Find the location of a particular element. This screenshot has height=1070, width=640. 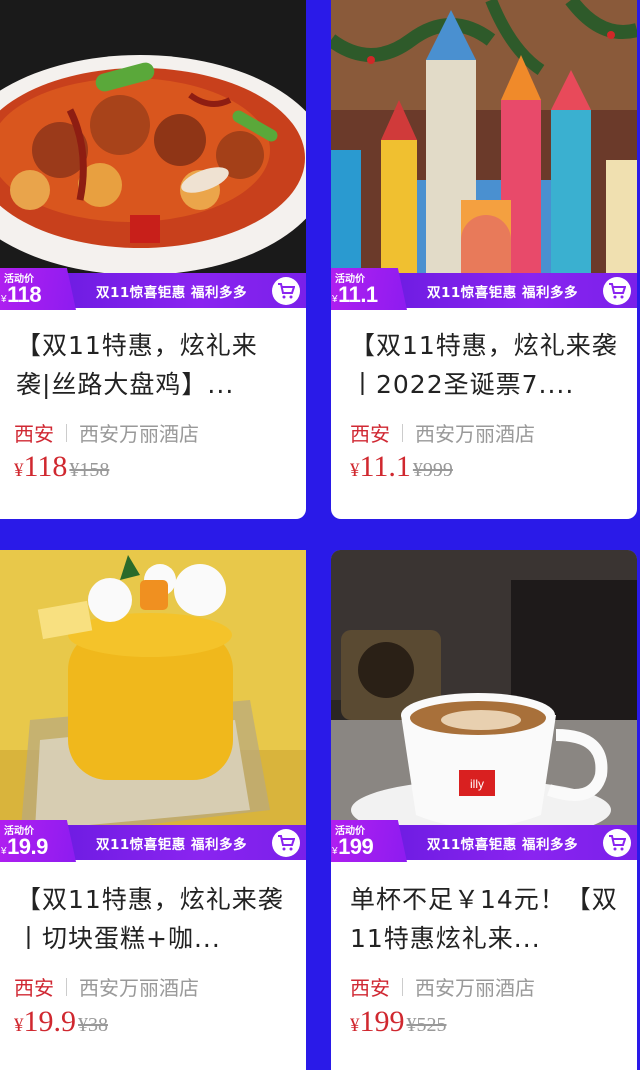

activity-price: ¥11.1 is located at coordinates (355, 295).